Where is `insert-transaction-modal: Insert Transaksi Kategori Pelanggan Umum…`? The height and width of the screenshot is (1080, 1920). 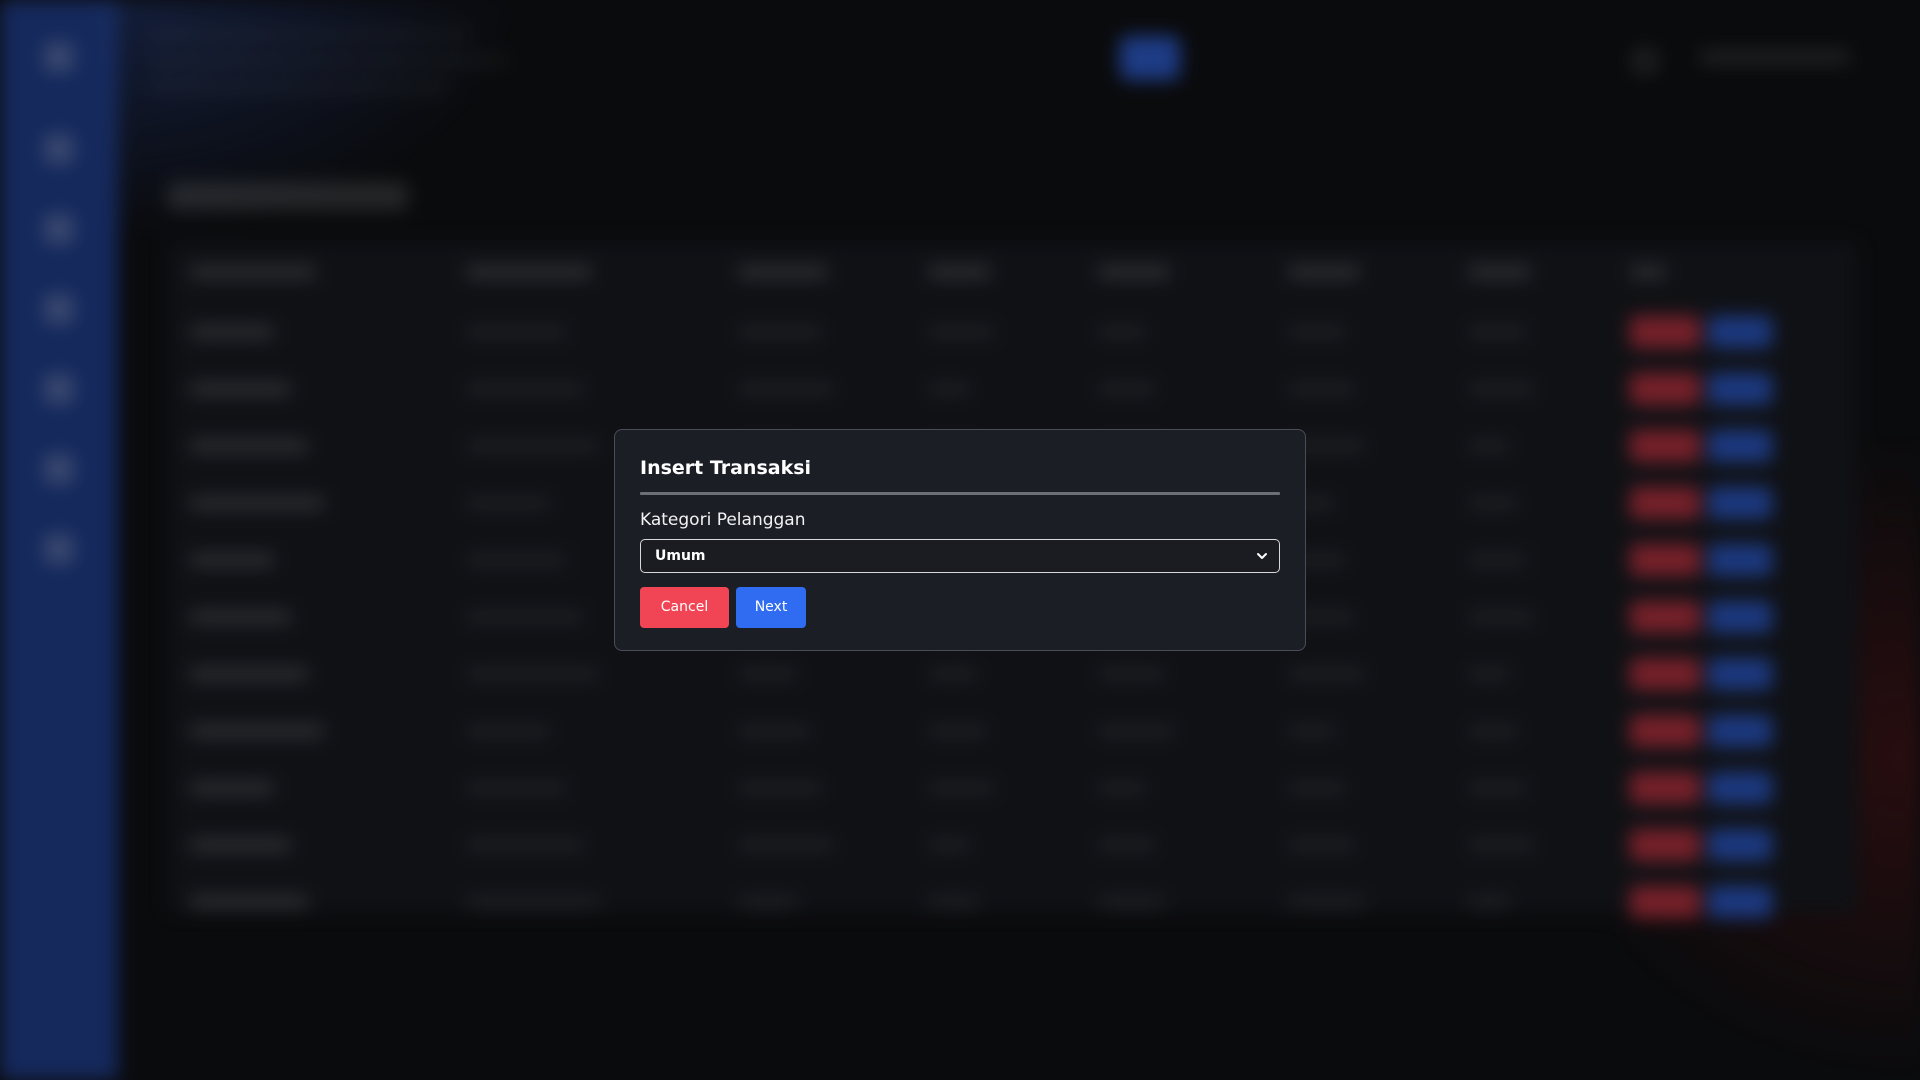 insert-transaction-modal: Insert Transaksi Kategori Pelanggan Umum… is located at coordinates (960, 540).